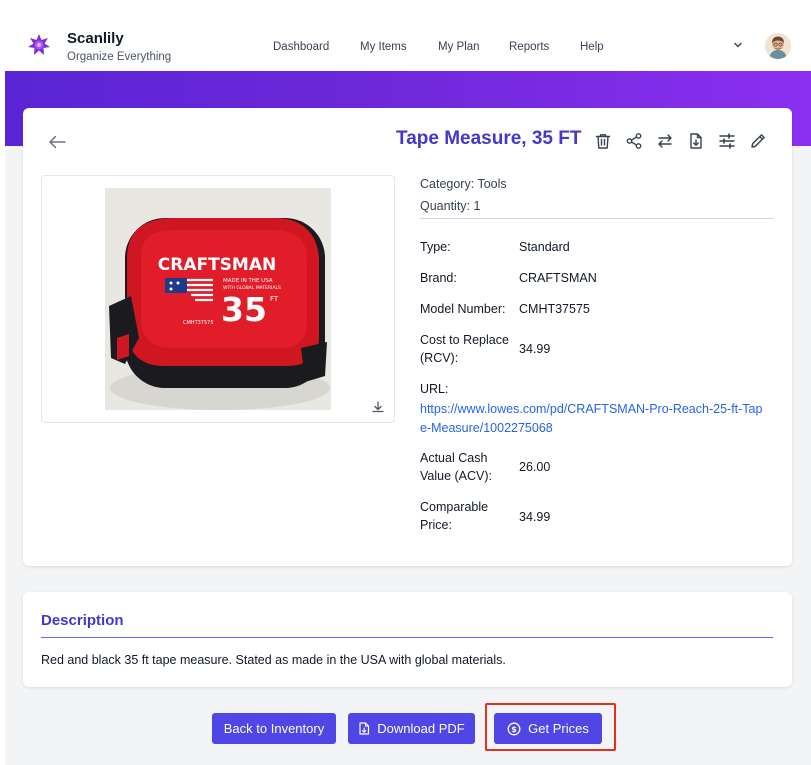 The image size is (811, 765). What do you see at coordinates (378, 407) in the screenshot?
I see `download-icon` at bounding box center [378, 407].